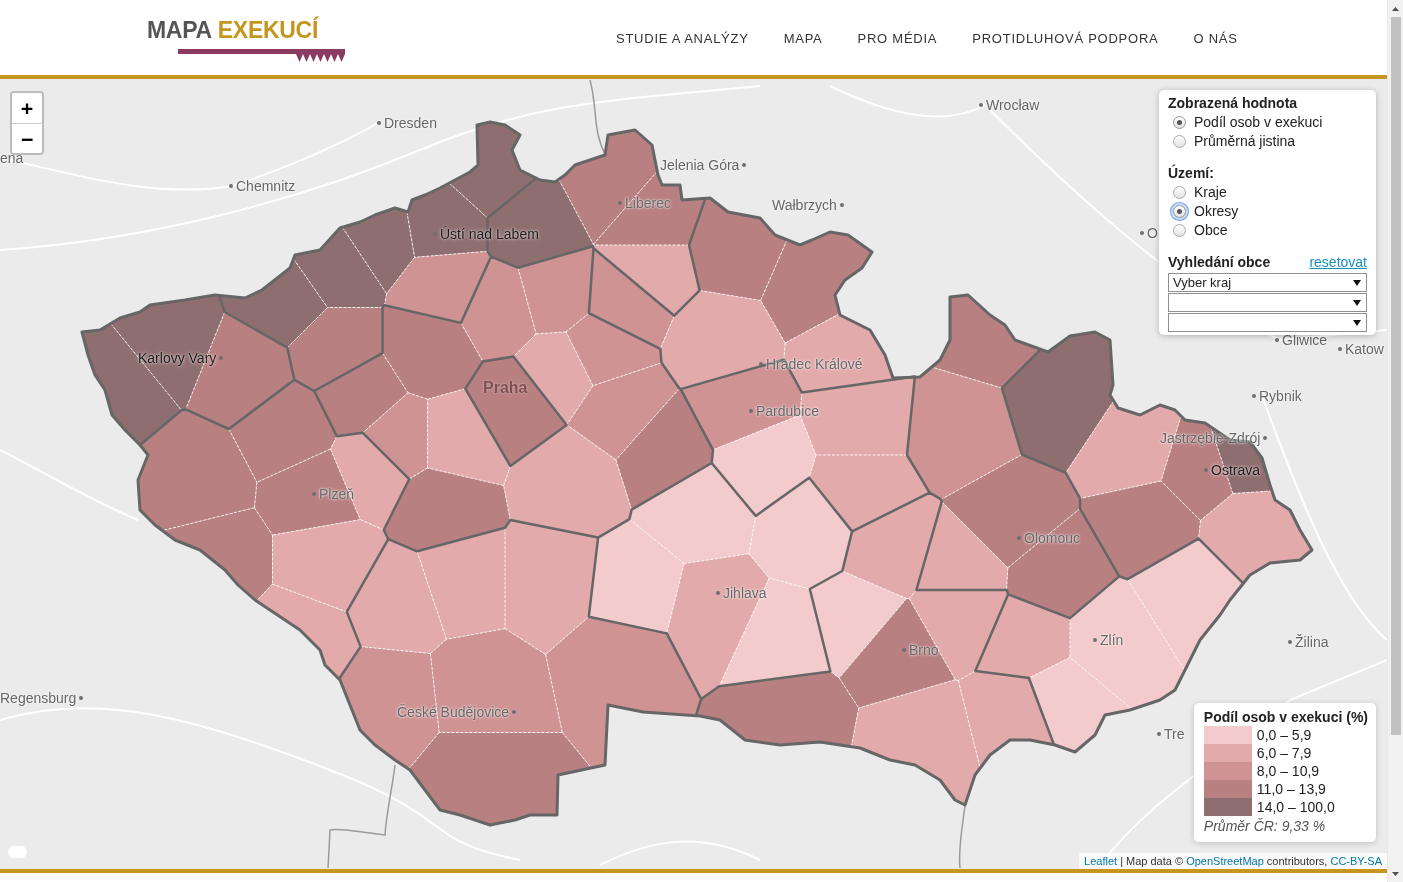  Describe the element at coordinates (505, 388) in the screenshot. I see `city-label: Praha` at that location.